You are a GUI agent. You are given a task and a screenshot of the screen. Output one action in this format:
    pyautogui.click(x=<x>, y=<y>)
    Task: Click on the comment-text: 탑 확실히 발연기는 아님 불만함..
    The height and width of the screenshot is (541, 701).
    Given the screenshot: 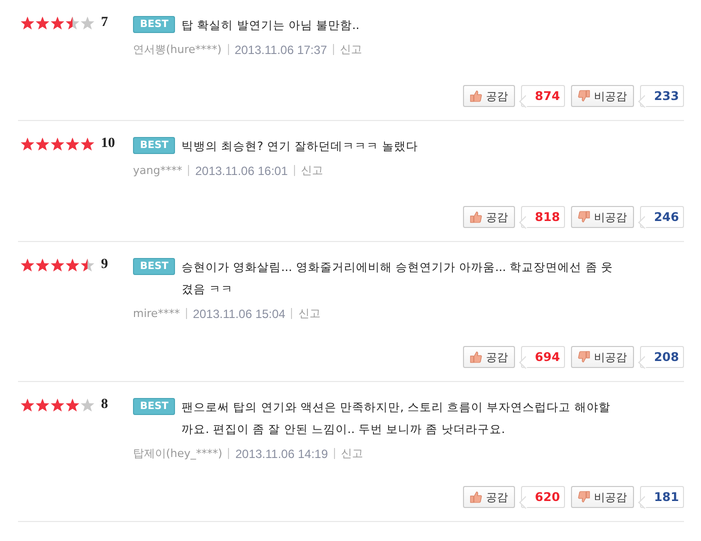 What is the action you would take?
    pyautogui.click(x=270, y=25)
    